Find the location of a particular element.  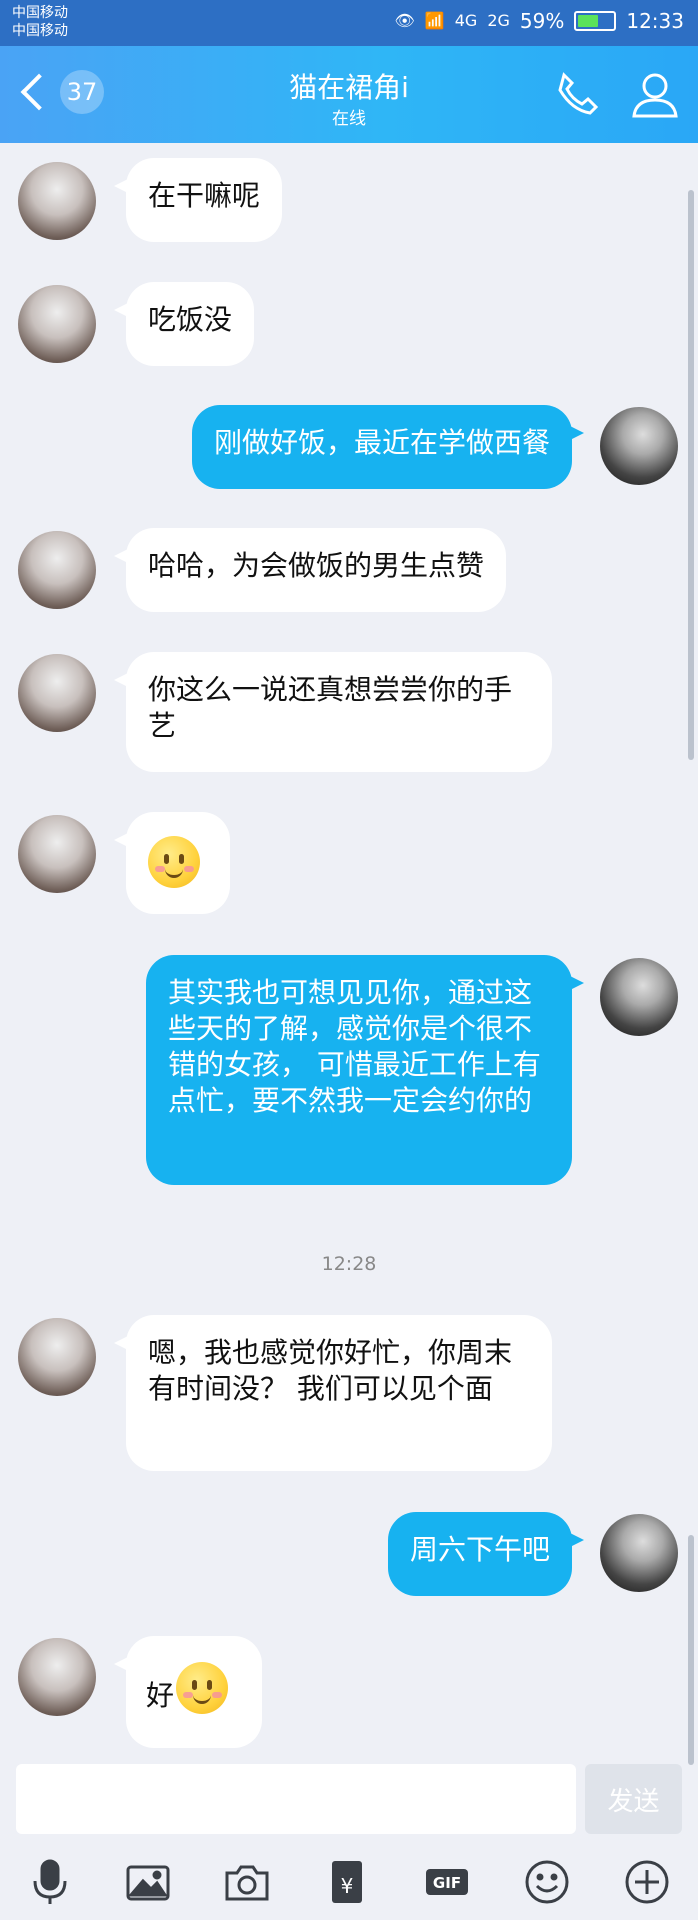

phone-icon is located at coordinates (577, 94).